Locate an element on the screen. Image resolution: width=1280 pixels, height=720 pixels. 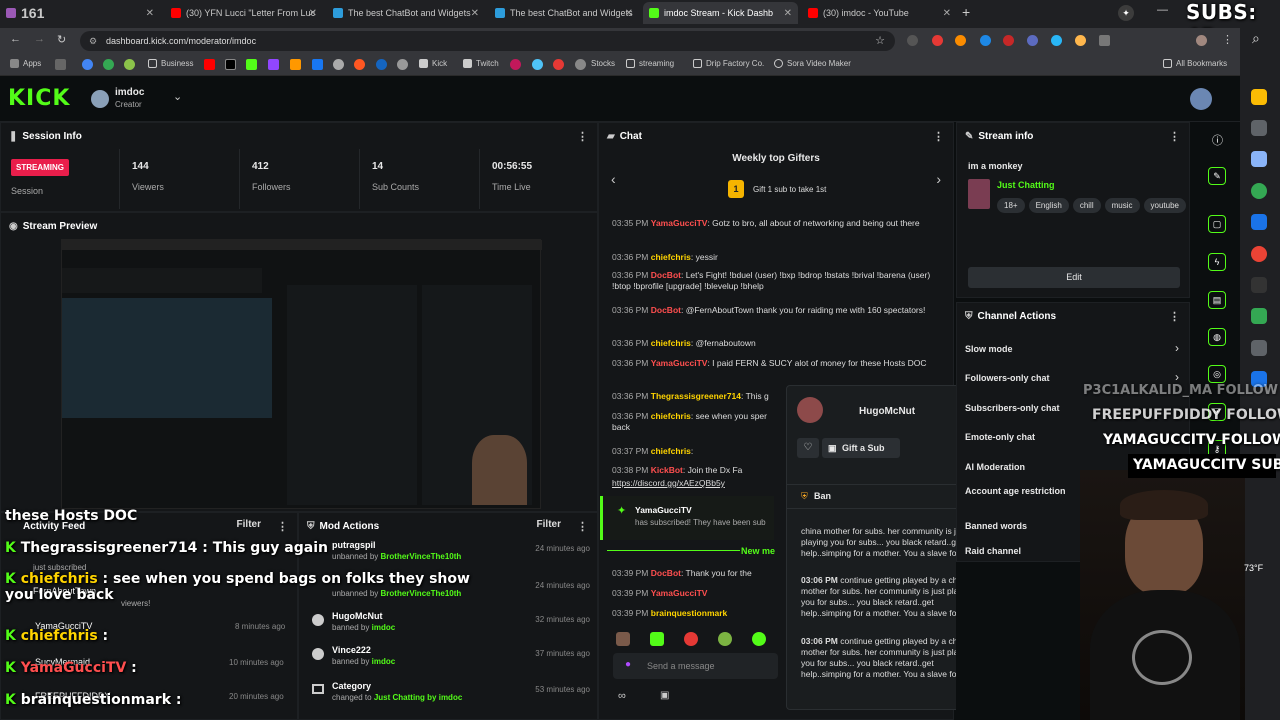
channel-action-account-age: Account age restriction is located at coordinates (1015, 491).